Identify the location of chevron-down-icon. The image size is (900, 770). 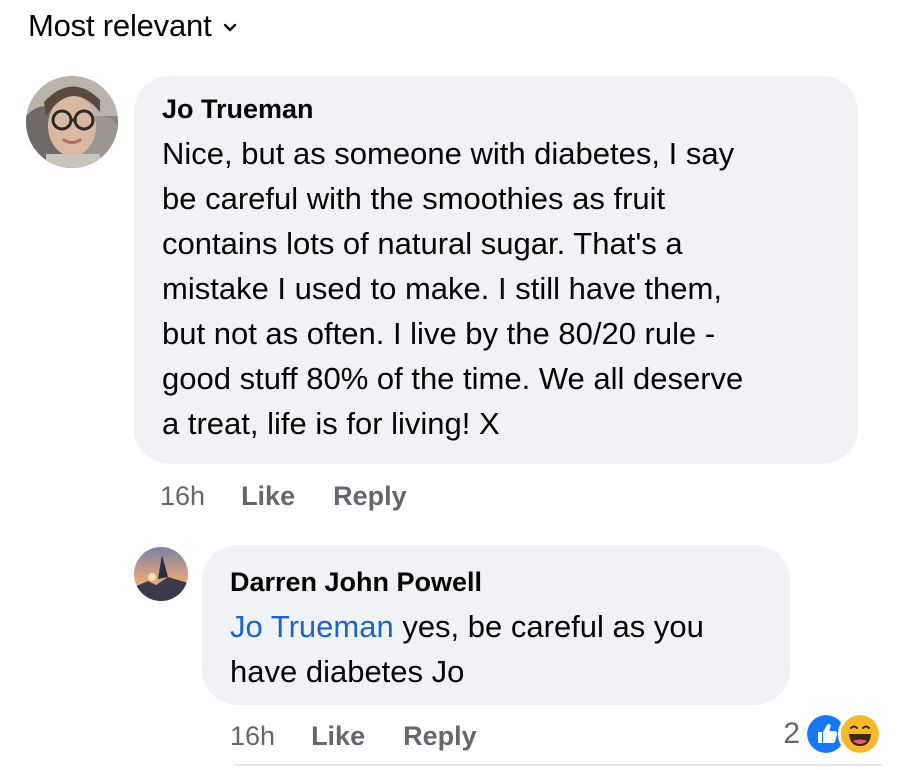
(230, 28).